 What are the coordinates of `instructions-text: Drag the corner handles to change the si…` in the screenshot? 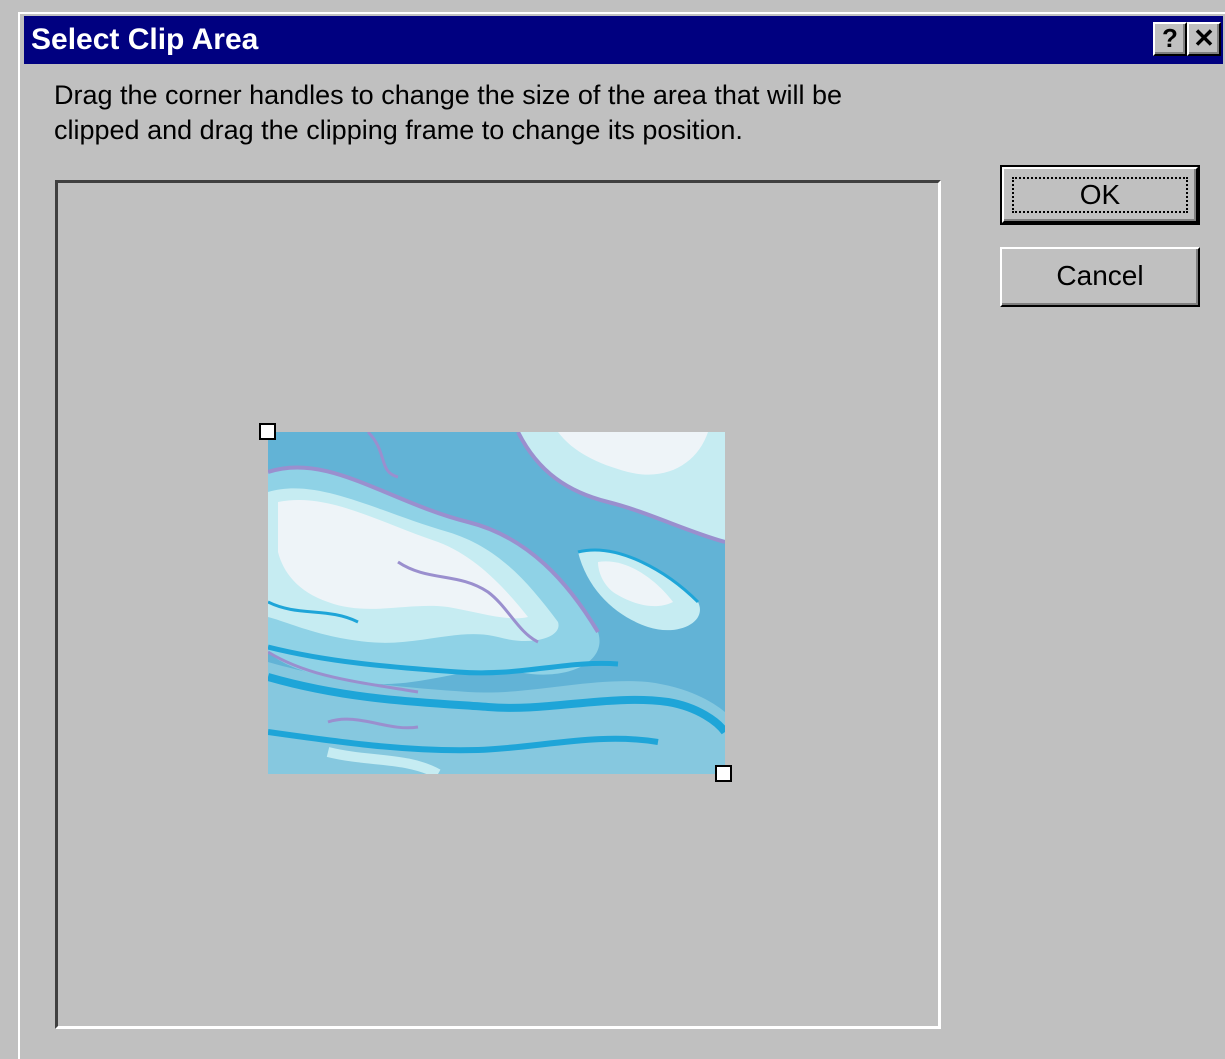 It's located at (504, 113).